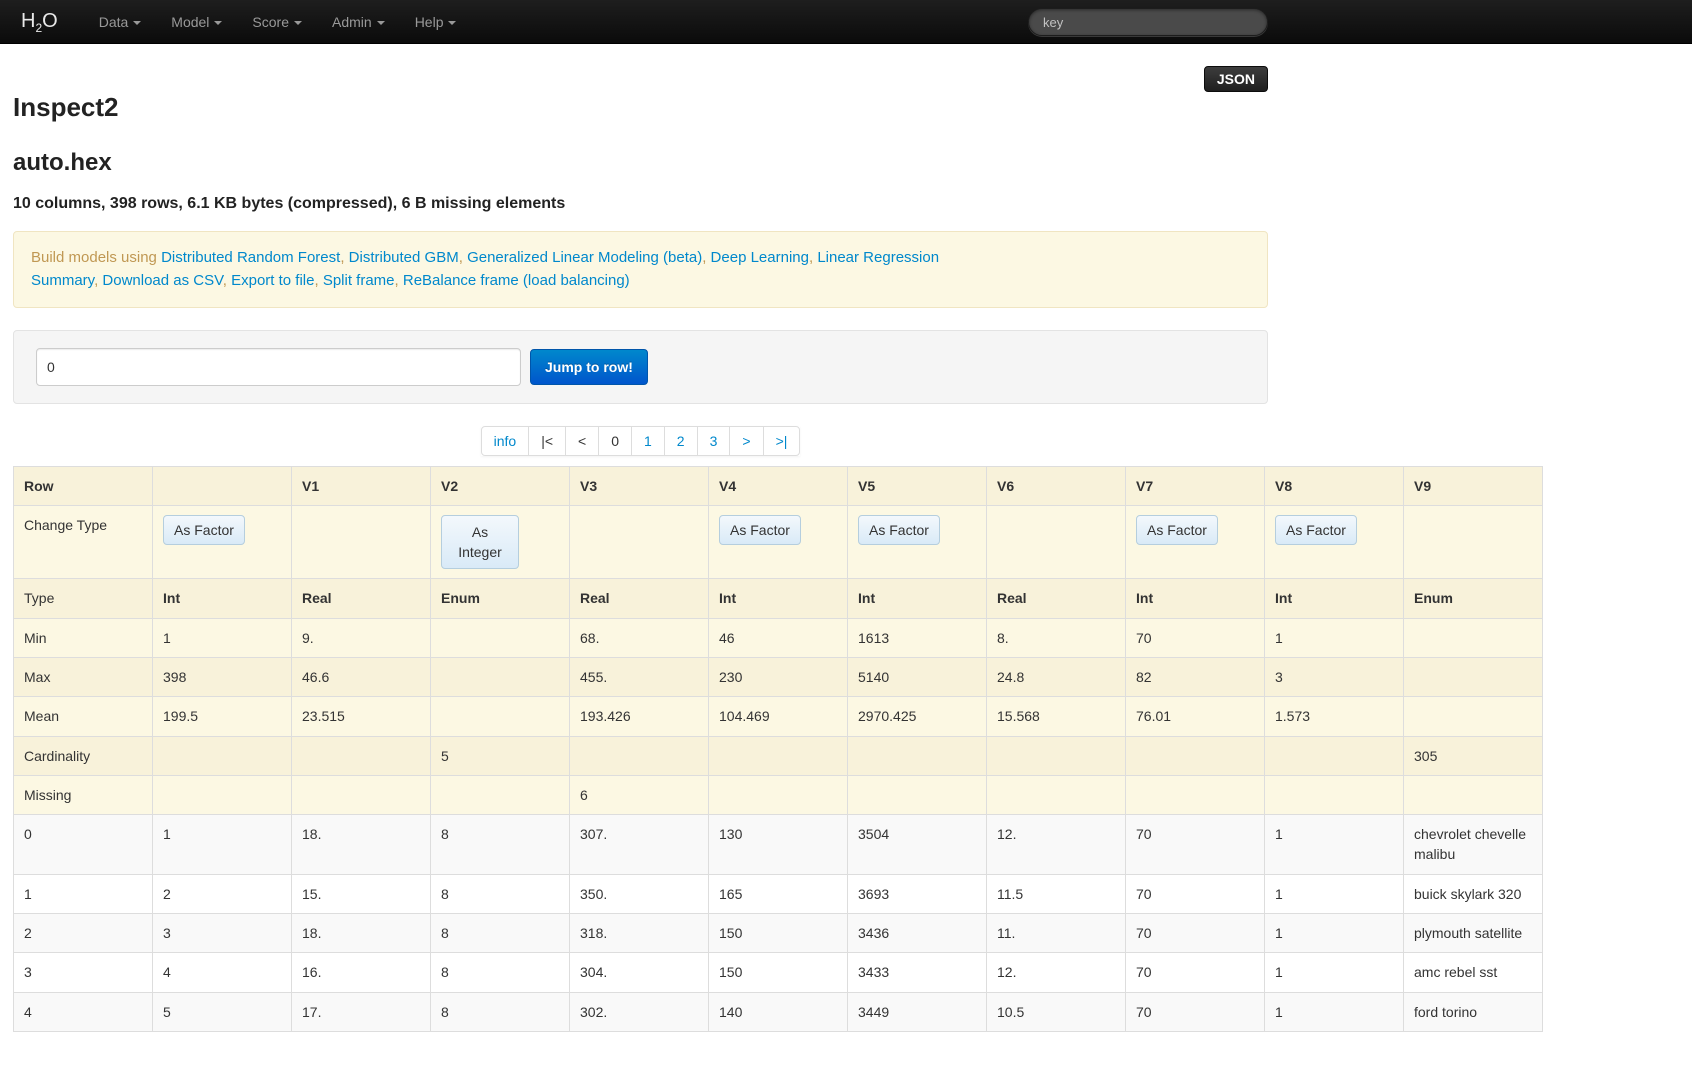 The image size is (1692, 1092). Describe the element at coordinates (83, 716) in the screenshot. I see `row-label-mean: Mean` at that location.